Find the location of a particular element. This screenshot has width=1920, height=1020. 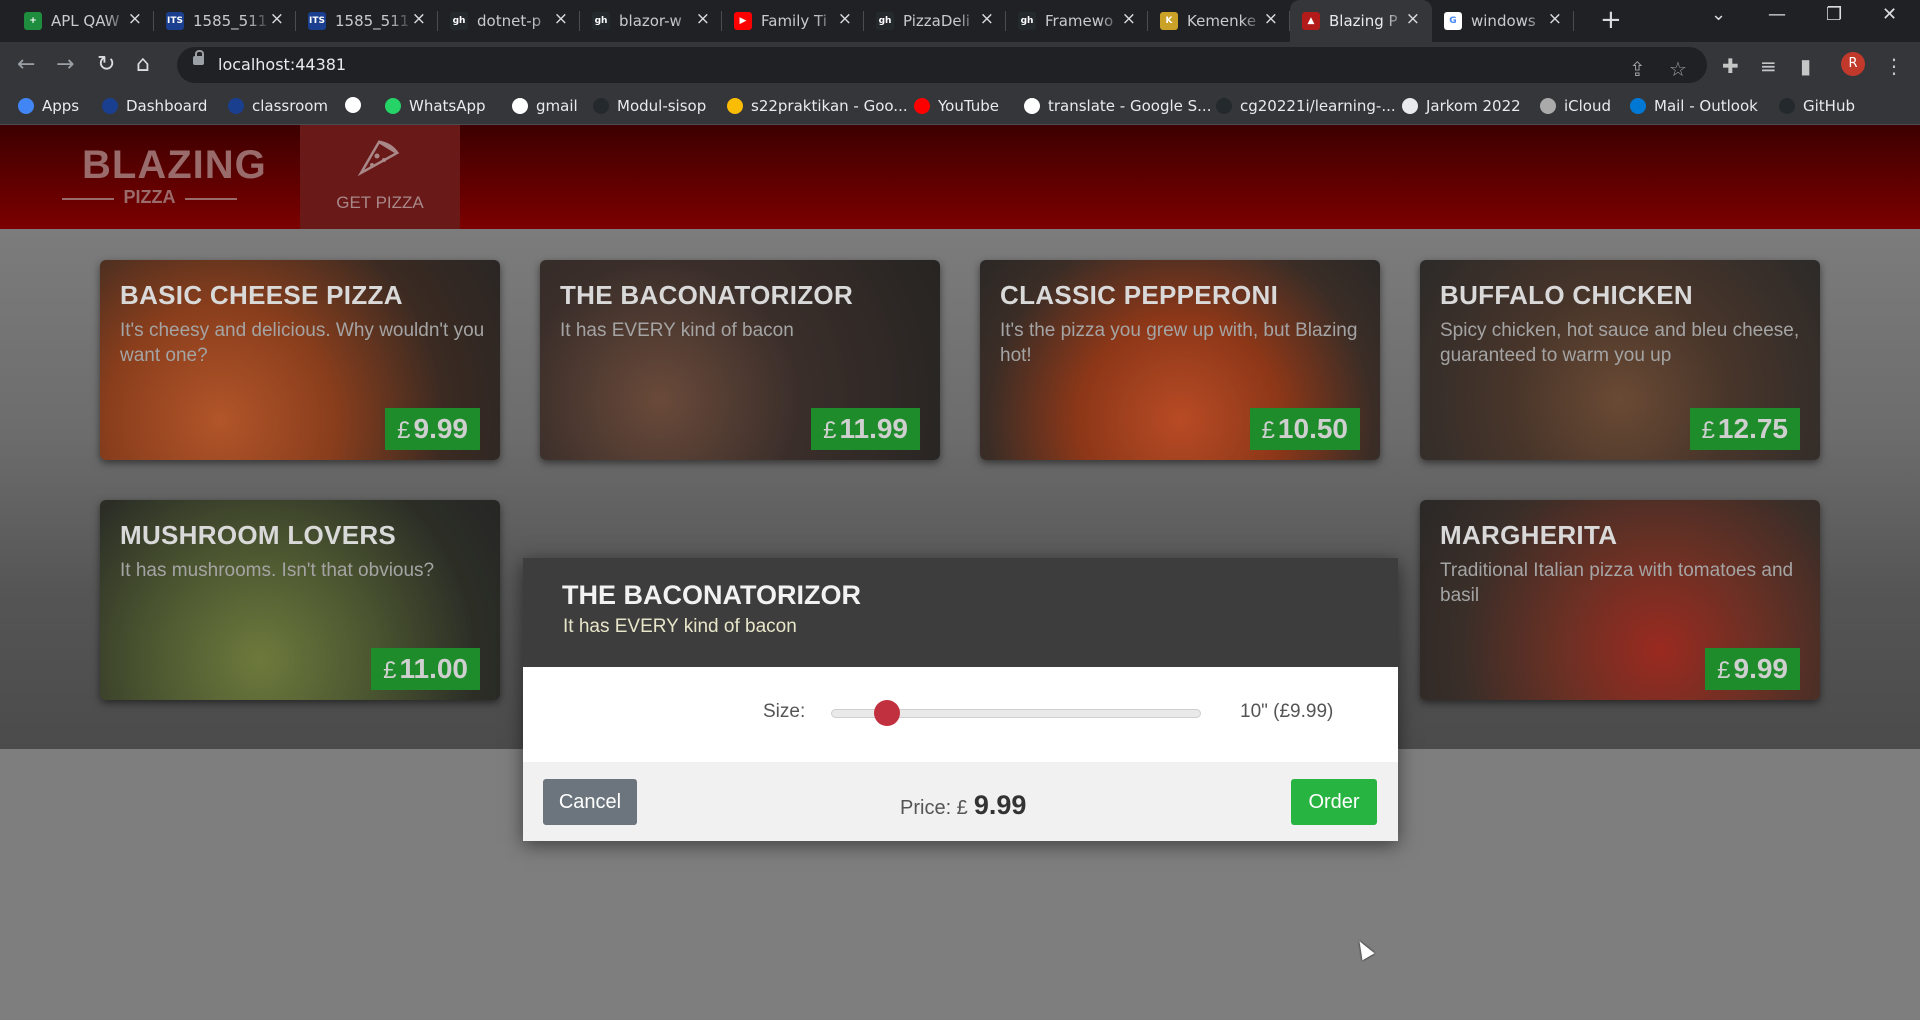

bookmark-item: Apps is located at coordinates (48, 106).